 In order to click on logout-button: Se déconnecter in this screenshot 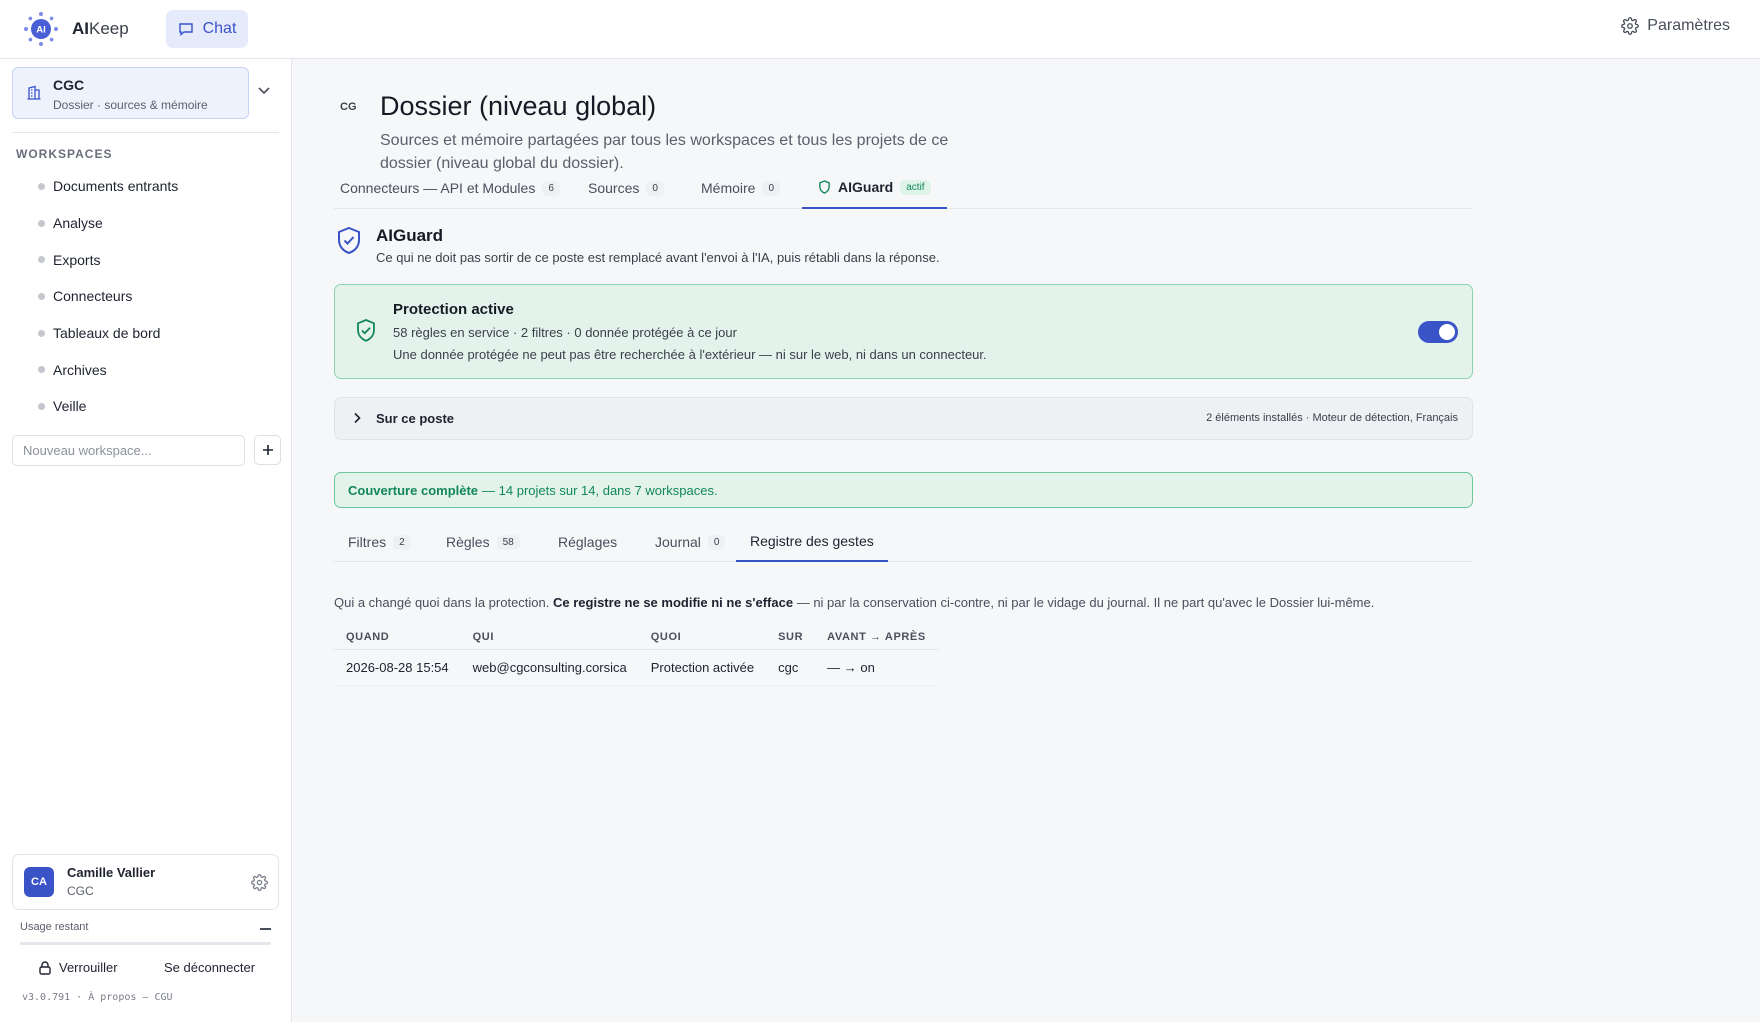, I will do `click(209, 967)`.